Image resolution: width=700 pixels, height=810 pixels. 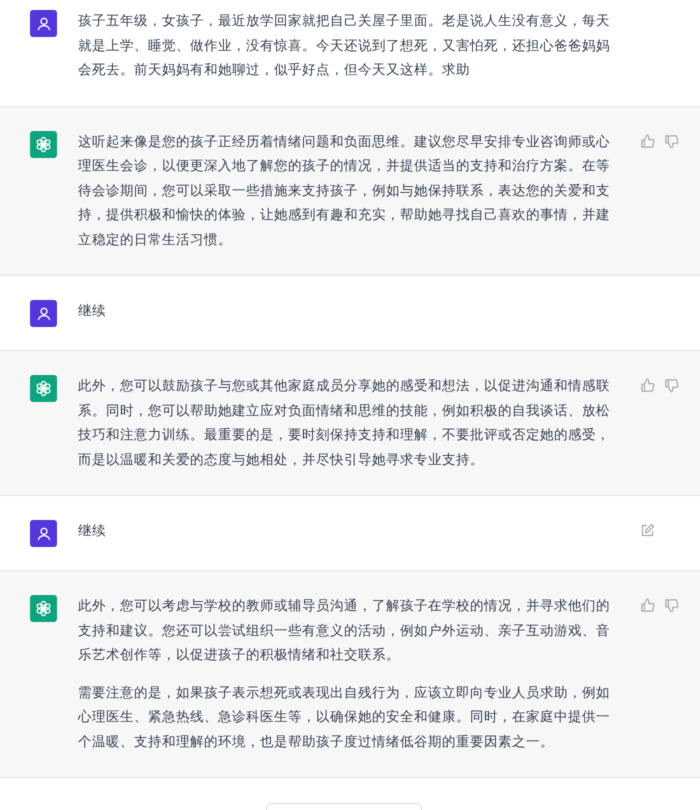 I want to click on message-text: 需要注意的是，如果孩子表示想死或表现出自残行为，应该立即向专业人员求助，例如心理医生、紧急热线、急诊科医生等，以确保她的安全和健康。同时，在家庭中提供一个温暖、支持和理解的环境，也是帮助孩子度过情绪低谷期的重要因素之一。, so click(x=344, y=718).